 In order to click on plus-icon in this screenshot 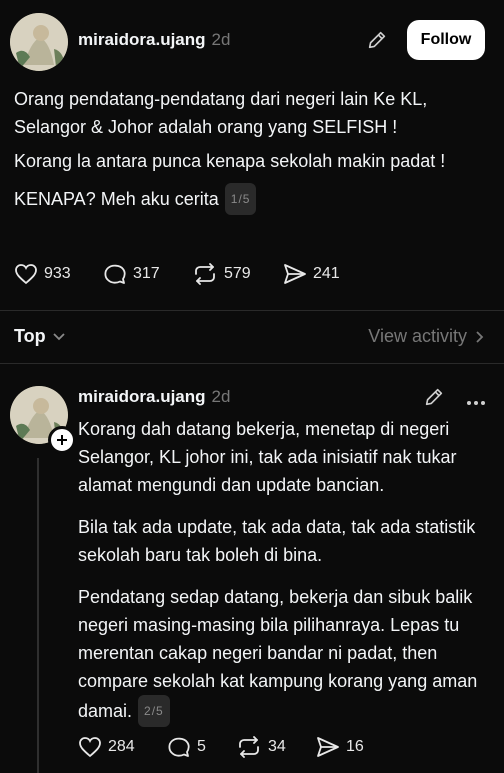, I will do `click(62, 440)`.